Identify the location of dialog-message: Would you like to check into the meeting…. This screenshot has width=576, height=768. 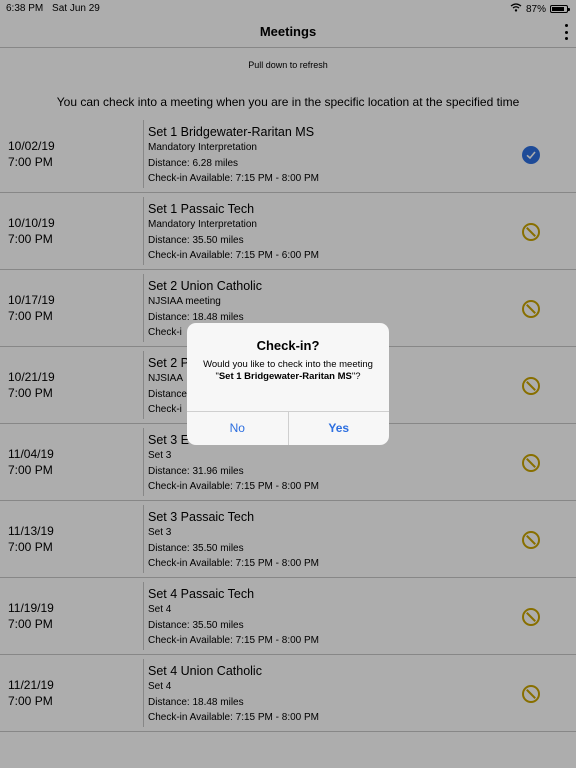
(288, 370).